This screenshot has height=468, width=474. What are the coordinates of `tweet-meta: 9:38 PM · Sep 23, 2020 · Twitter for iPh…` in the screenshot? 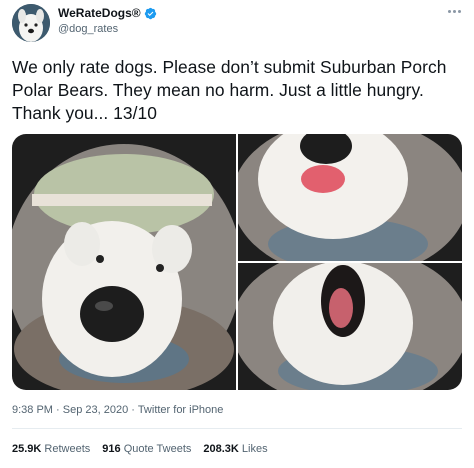 It's located at (117, 410).